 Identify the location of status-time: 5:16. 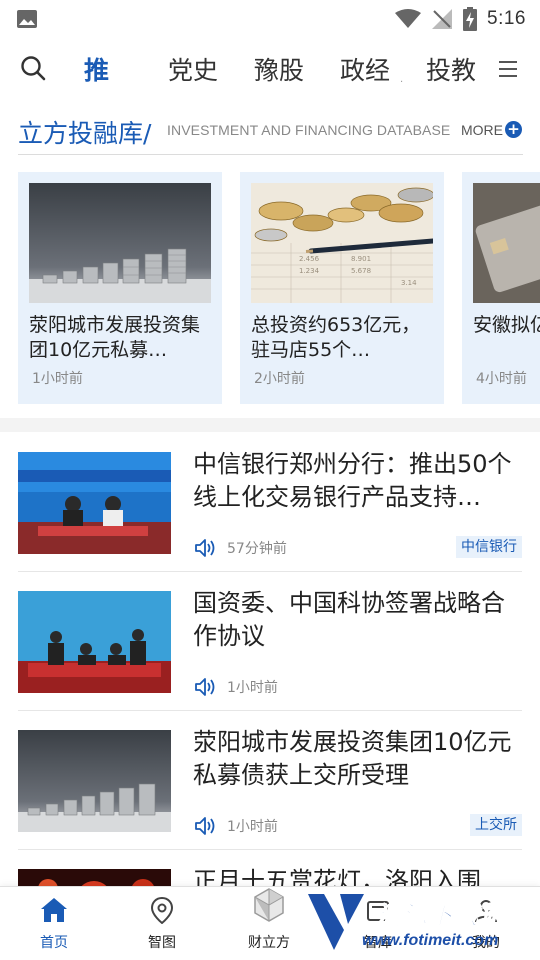
(506, 18).